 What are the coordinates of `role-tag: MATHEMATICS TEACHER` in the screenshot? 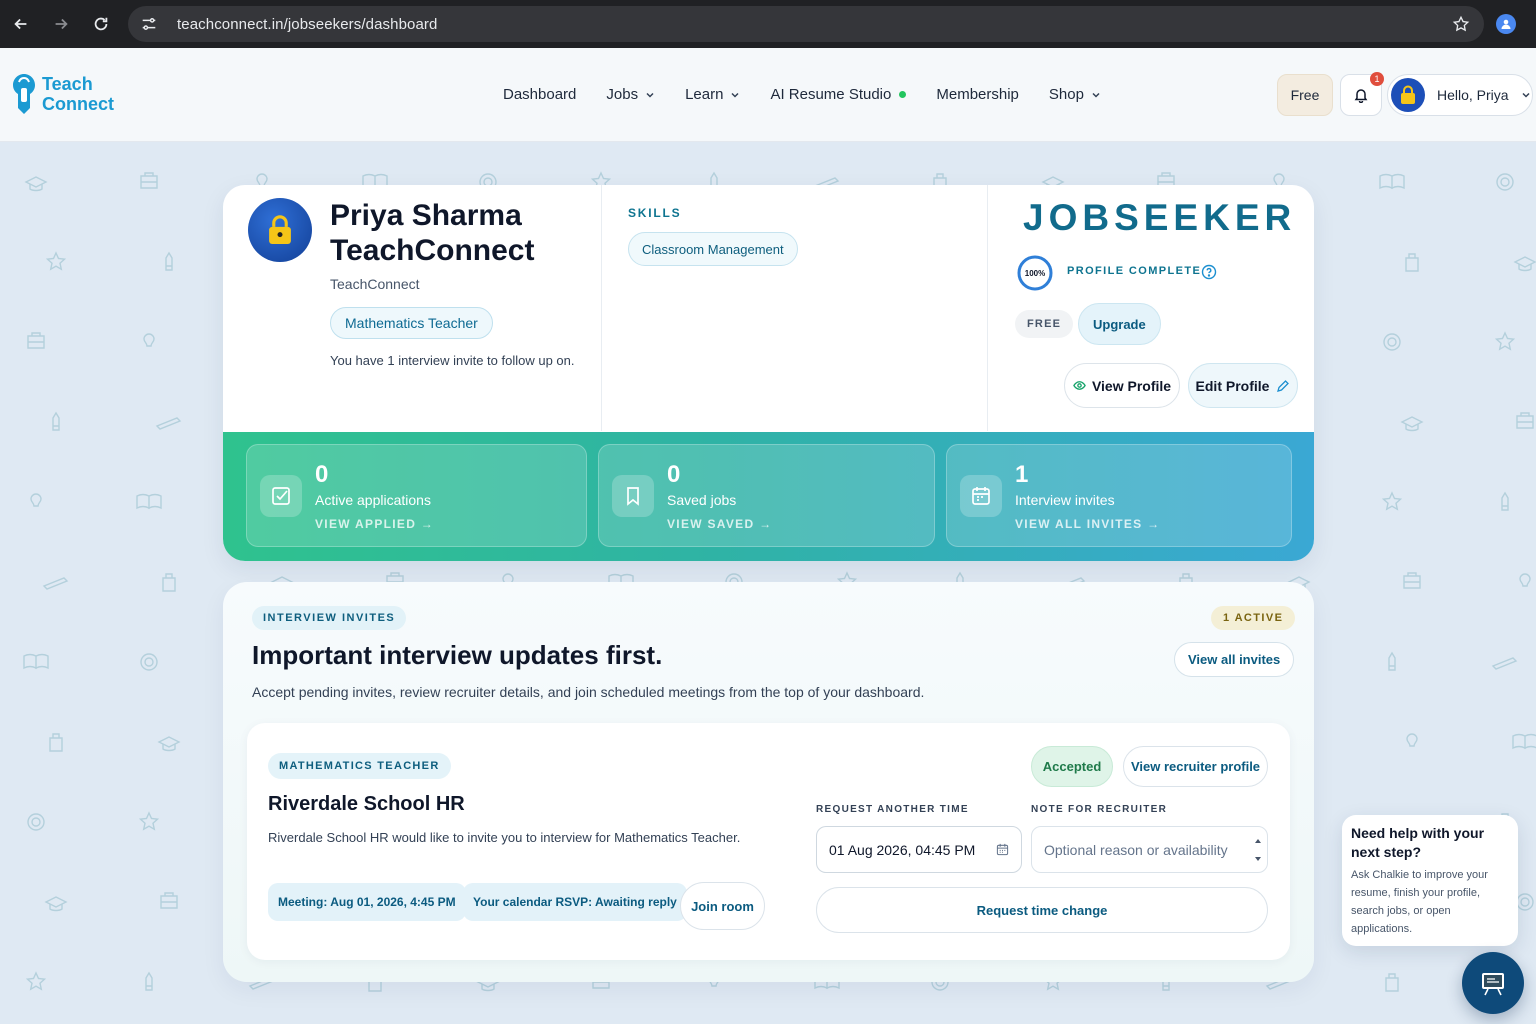 It's located at (359, 766).